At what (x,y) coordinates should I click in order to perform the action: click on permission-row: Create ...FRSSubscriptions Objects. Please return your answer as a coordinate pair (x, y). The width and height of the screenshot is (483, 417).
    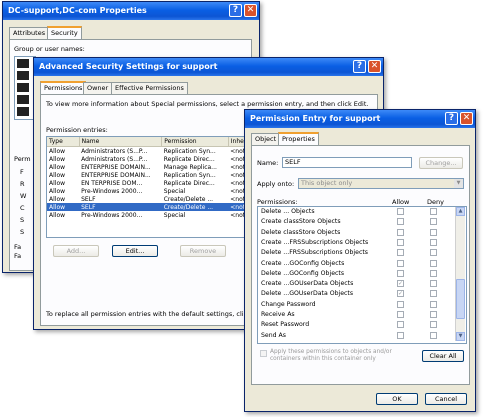
    Looking at the image, I should click on (356, 243).